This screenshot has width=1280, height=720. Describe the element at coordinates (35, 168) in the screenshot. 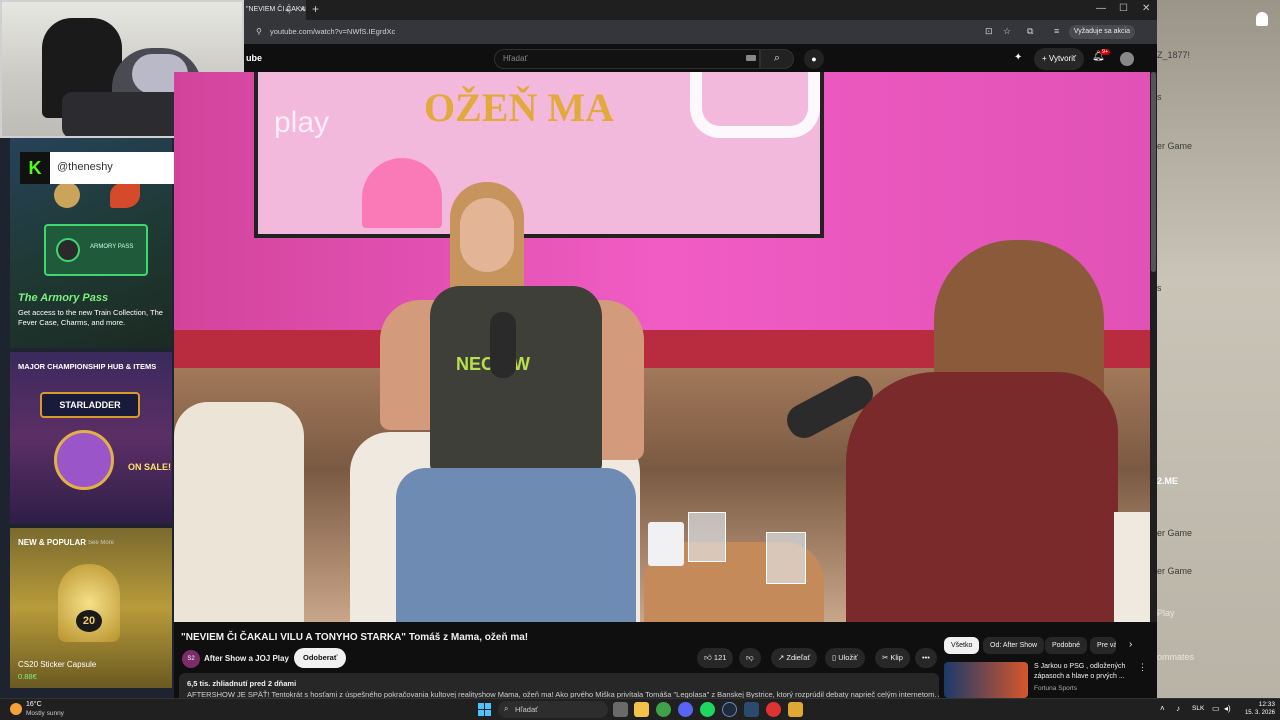

I see `kick-logo-icon: K` at that location.